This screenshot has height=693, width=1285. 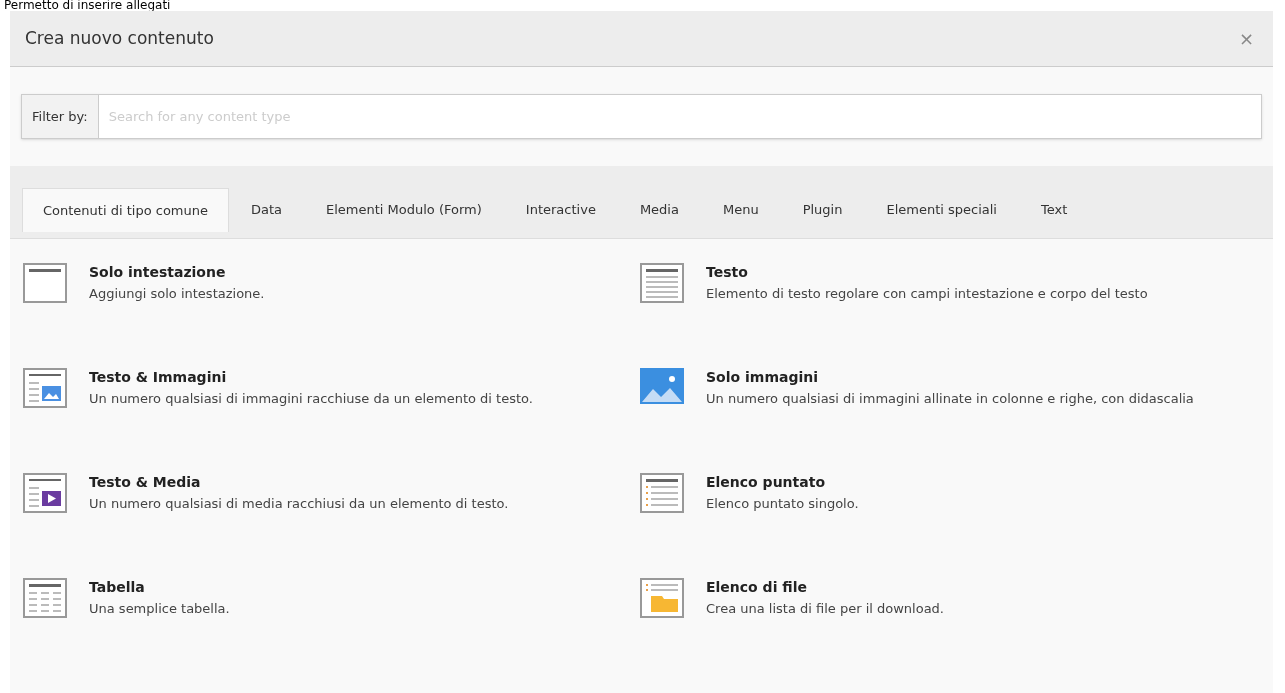 What do you see at coordinates (1054, 210) in the screenshot?
I see `tab: Text` at bounding box center [1054, 210].